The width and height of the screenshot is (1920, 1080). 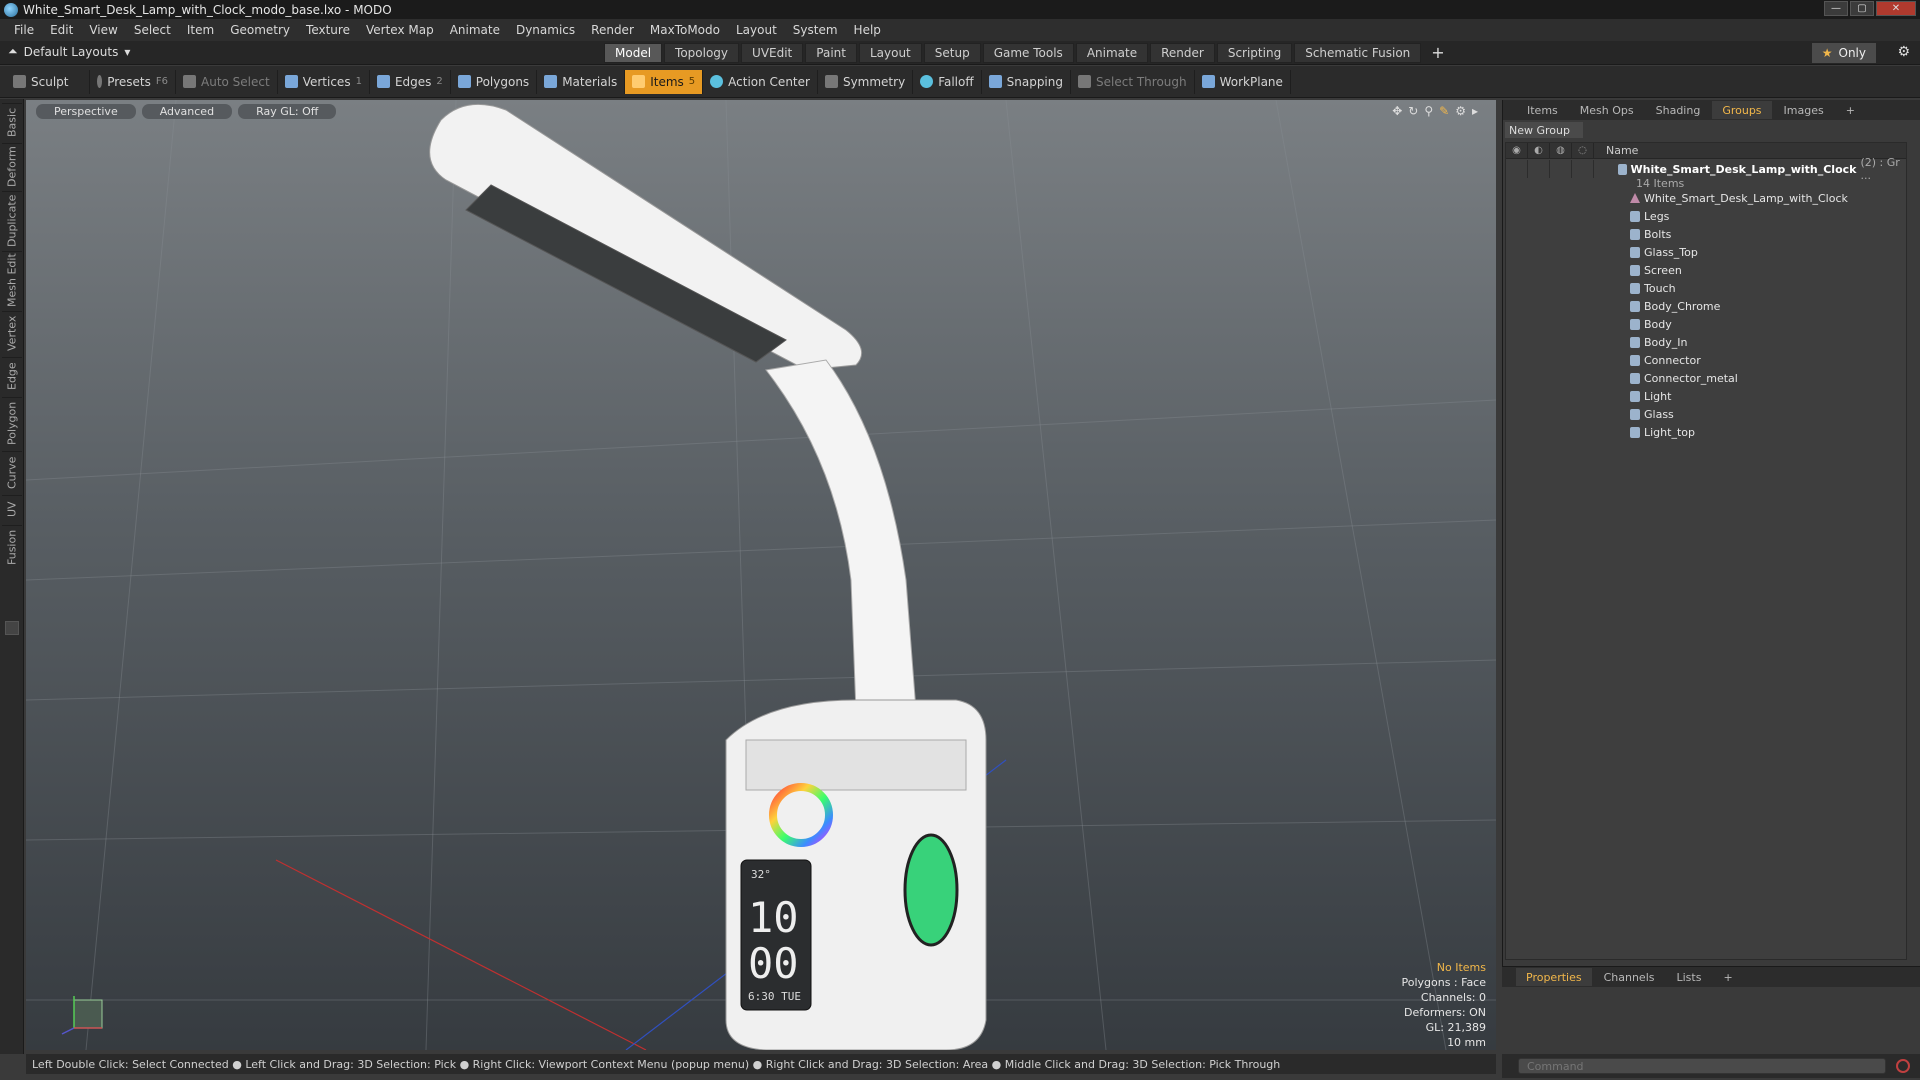 I want to click on vtab-vertex: Vertex, so click(x=12, y=333).